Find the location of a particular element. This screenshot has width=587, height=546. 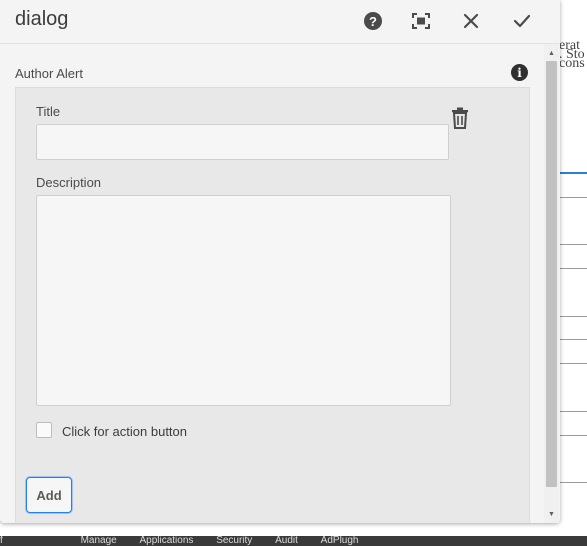

scroll-up-icon: ▲ is located at coordinates (551, 53).